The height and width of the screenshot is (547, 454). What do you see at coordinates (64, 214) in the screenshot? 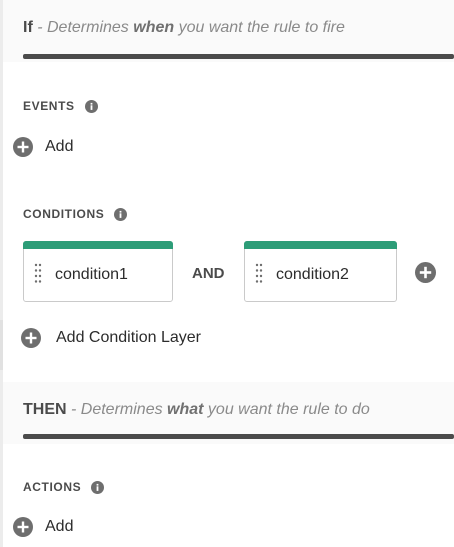
I see `conditions-label: CONDITIONS` at bounding box center [64, 214].